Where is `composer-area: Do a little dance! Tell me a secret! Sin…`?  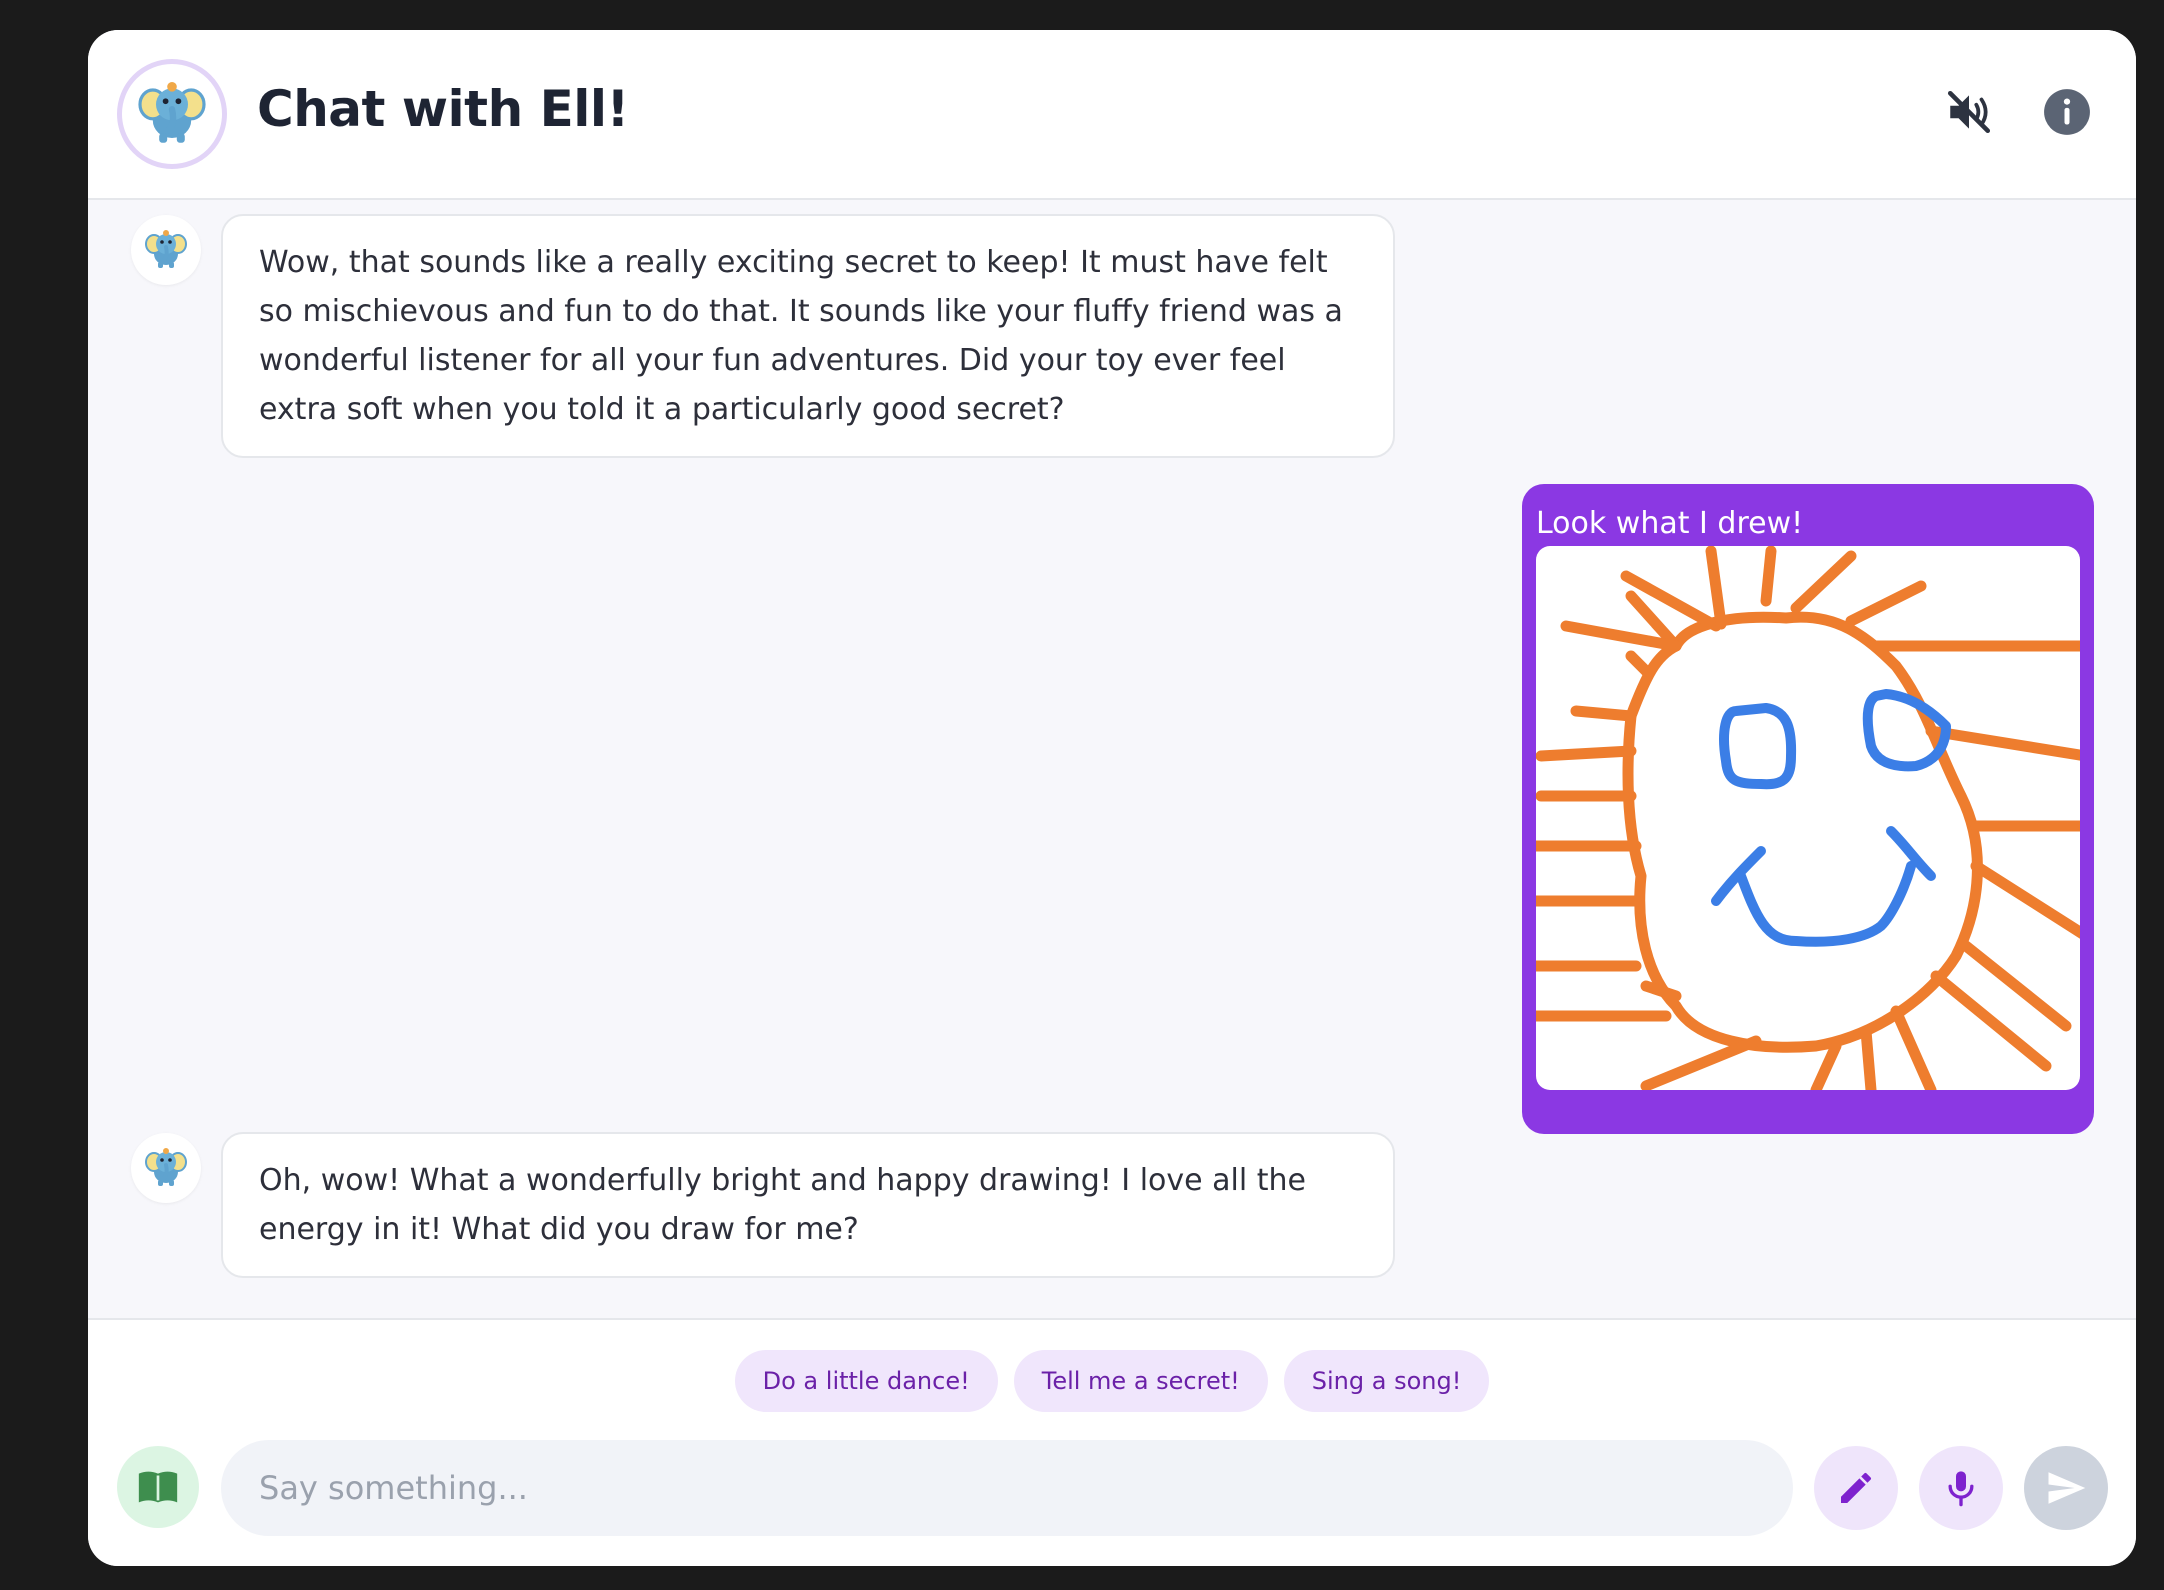
composer-area: Do a little dance! Tell me a secret! Sin… is located at coordinates (1112, 1442).